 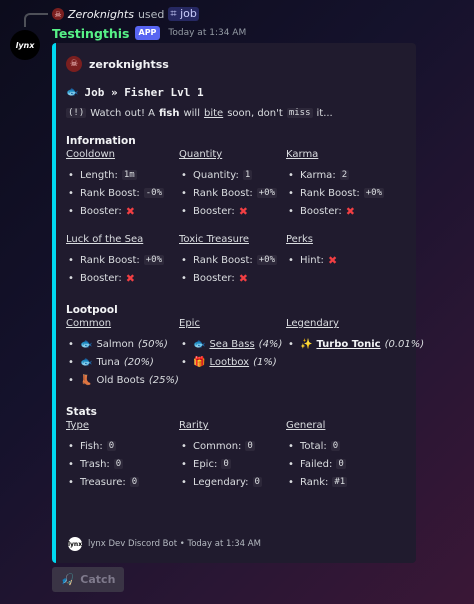 I want to click on reply-used-text: used, so click(x=151, y=14).